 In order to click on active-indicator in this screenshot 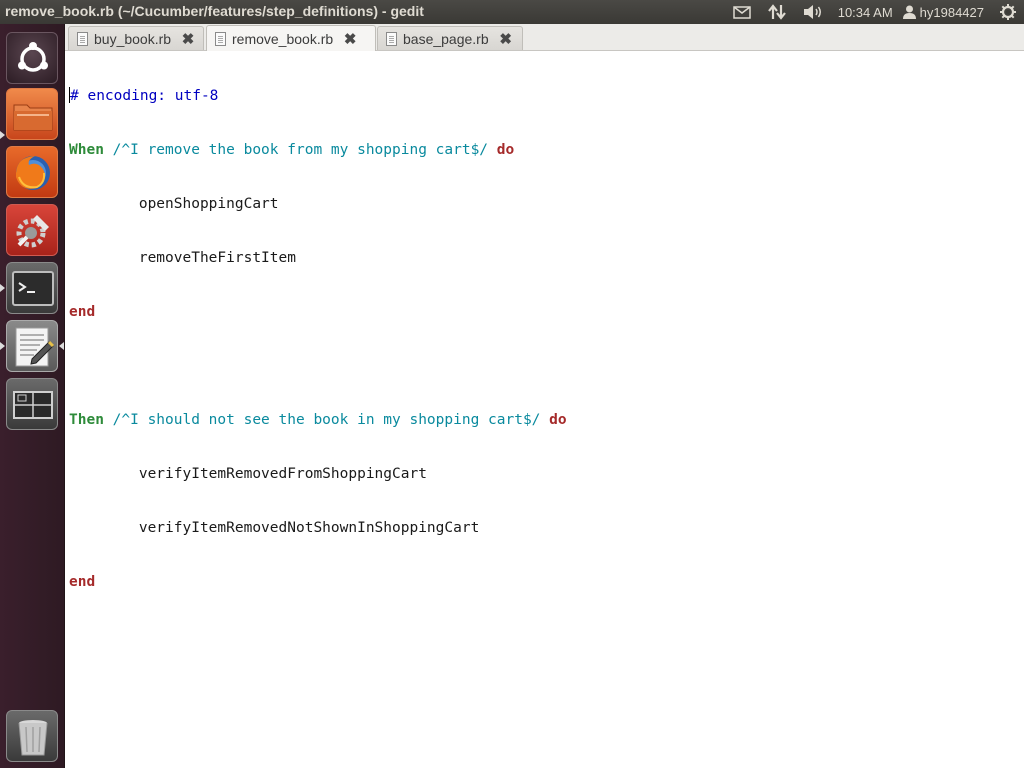, I will do `click(61, 346)`.